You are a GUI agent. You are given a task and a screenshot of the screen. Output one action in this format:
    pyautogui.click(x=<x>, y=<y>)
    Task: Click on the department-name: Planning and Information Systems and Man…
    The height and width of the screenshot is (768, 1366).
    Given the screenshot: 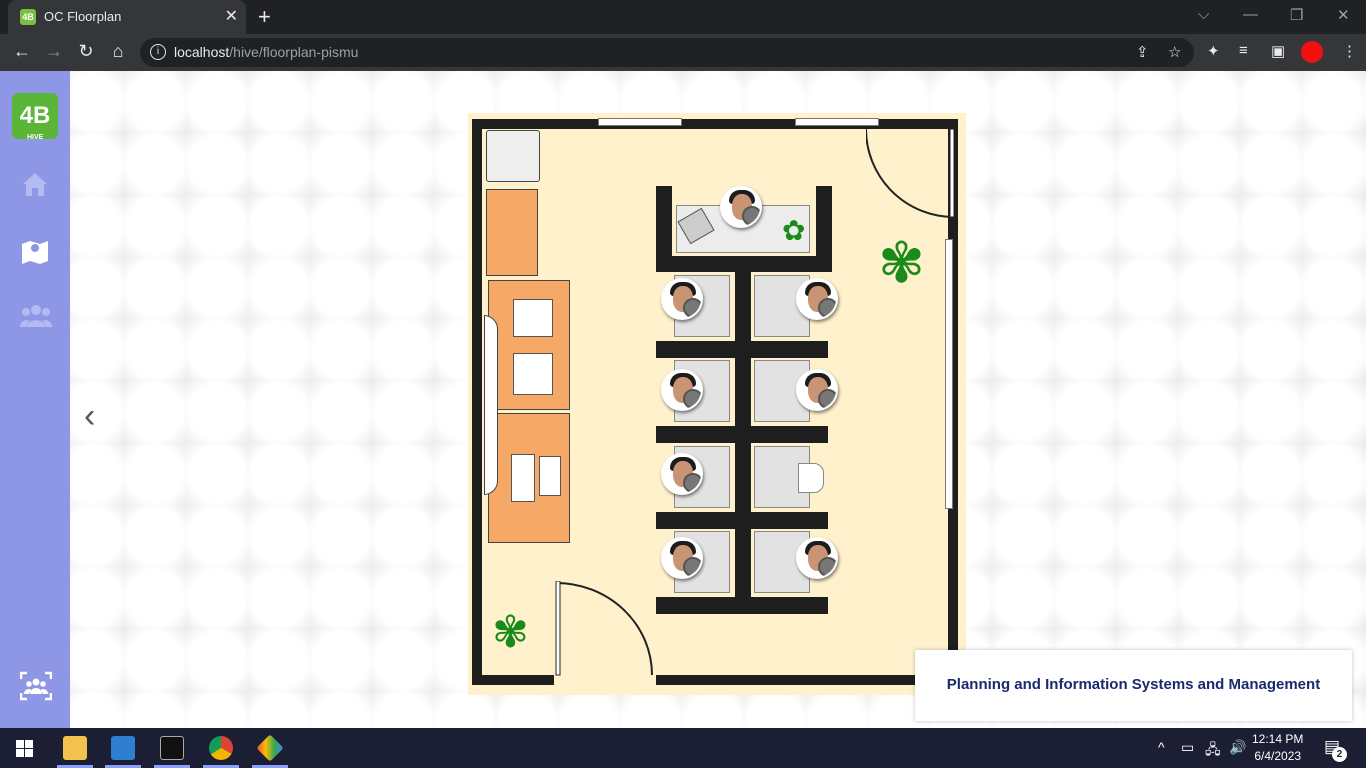 What is the action you would take?
    pyautogui.click(x=1133, y=684)
    